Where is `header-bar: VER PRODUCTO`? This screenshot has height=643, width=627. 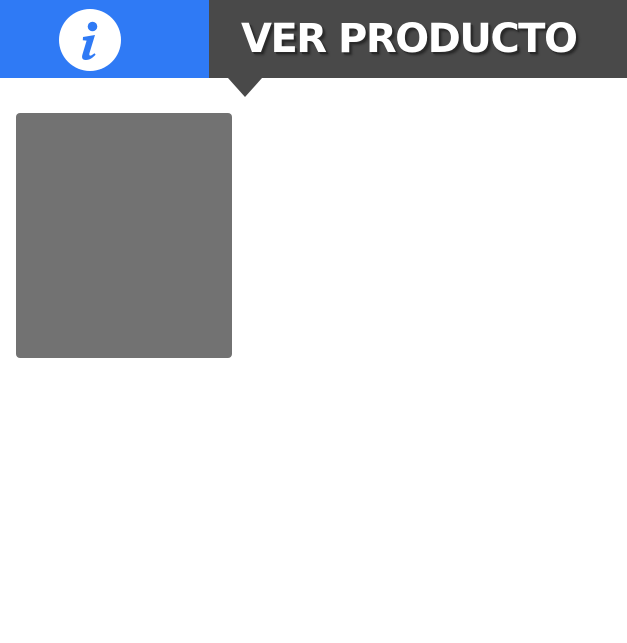
header-bar: VER PRODUCTO is located at coordinates (313, 39).